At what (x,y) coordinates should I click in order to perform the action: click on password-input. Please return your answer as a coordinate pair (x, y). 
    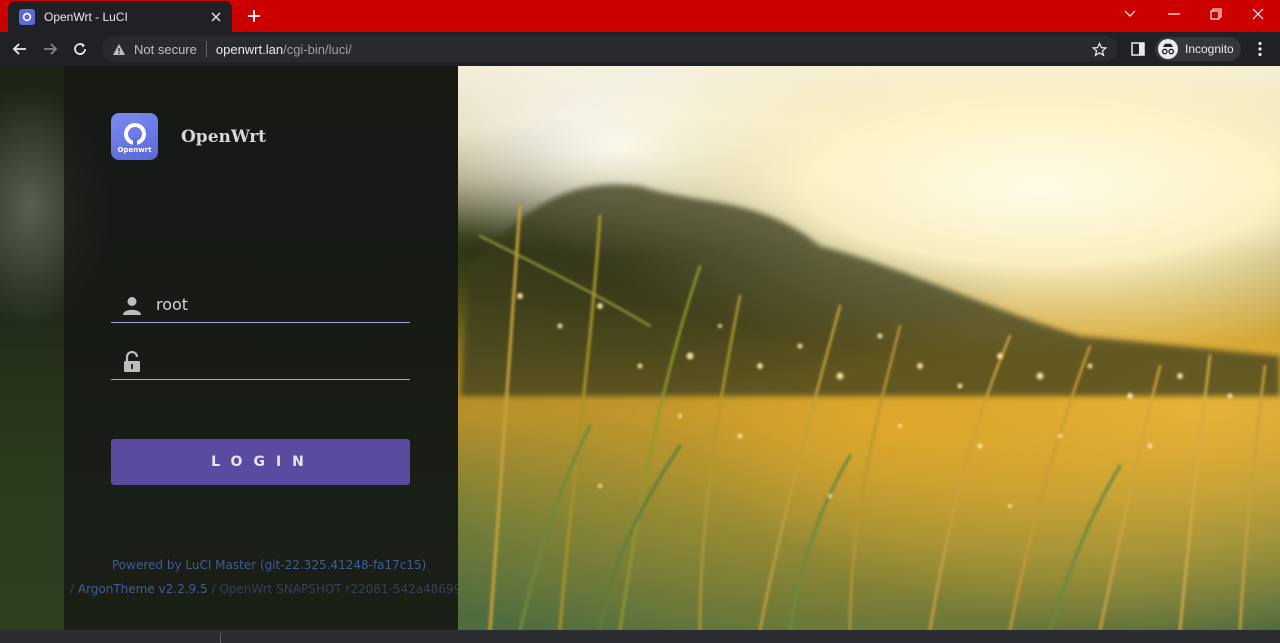
    Looking at the image, I should click on (281, 361).